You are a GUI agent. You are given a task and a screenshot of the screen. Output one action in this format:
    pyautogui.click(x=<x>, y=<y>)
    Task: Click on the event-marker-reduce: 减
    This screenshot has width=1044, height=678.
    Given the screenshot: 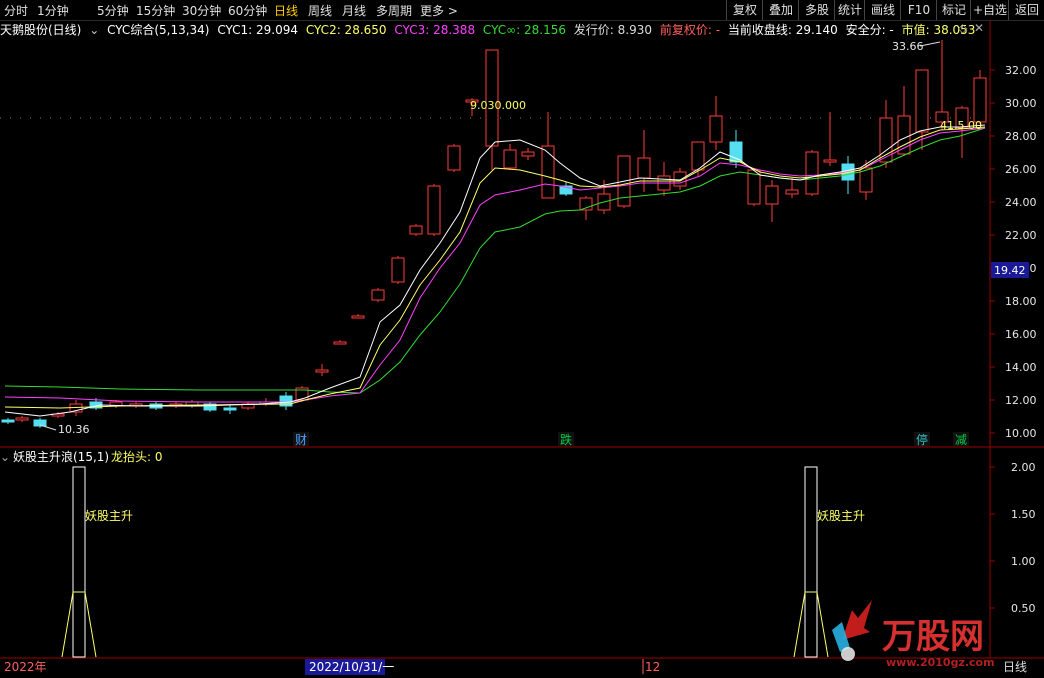 What is the action you would take?
    pyautogui.click(x=961, y=439)
    